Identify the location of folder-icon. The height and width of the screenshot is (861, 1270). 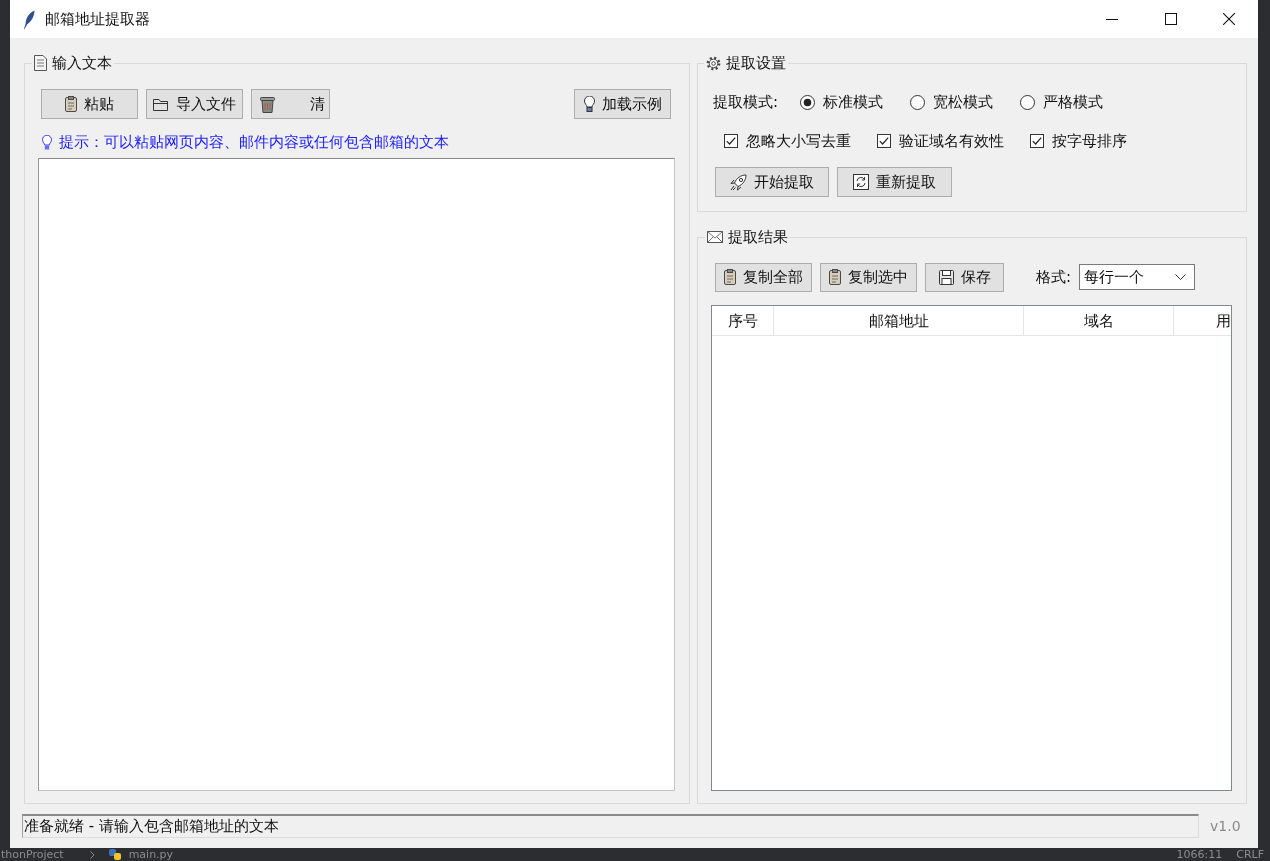
(161, 104).